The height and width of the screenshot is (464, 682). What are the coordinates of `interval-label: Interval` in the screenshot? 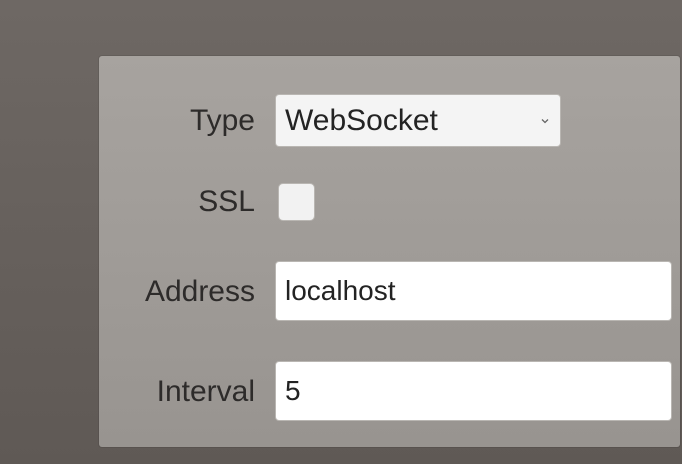 It's located at (205, 391).